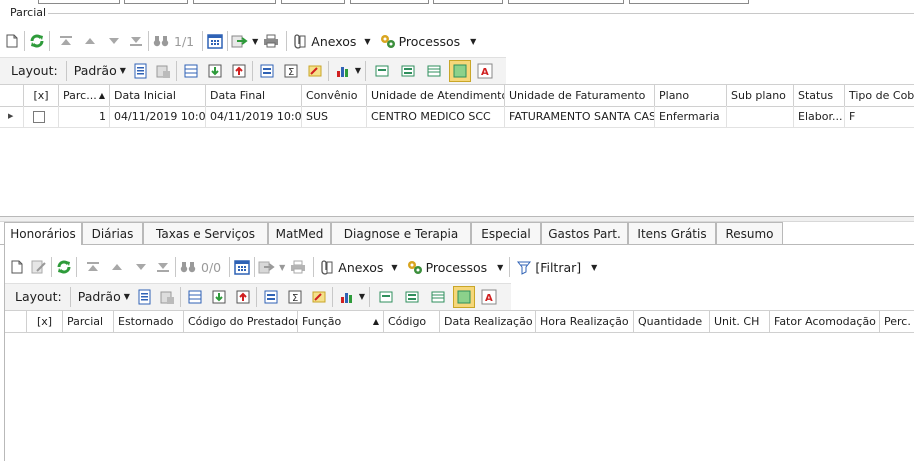 The image size is (914, 461). What do you see at coordinates (382, 71) in the screenshot?
I see `view-list-icon` at bounding box center [382, 71].